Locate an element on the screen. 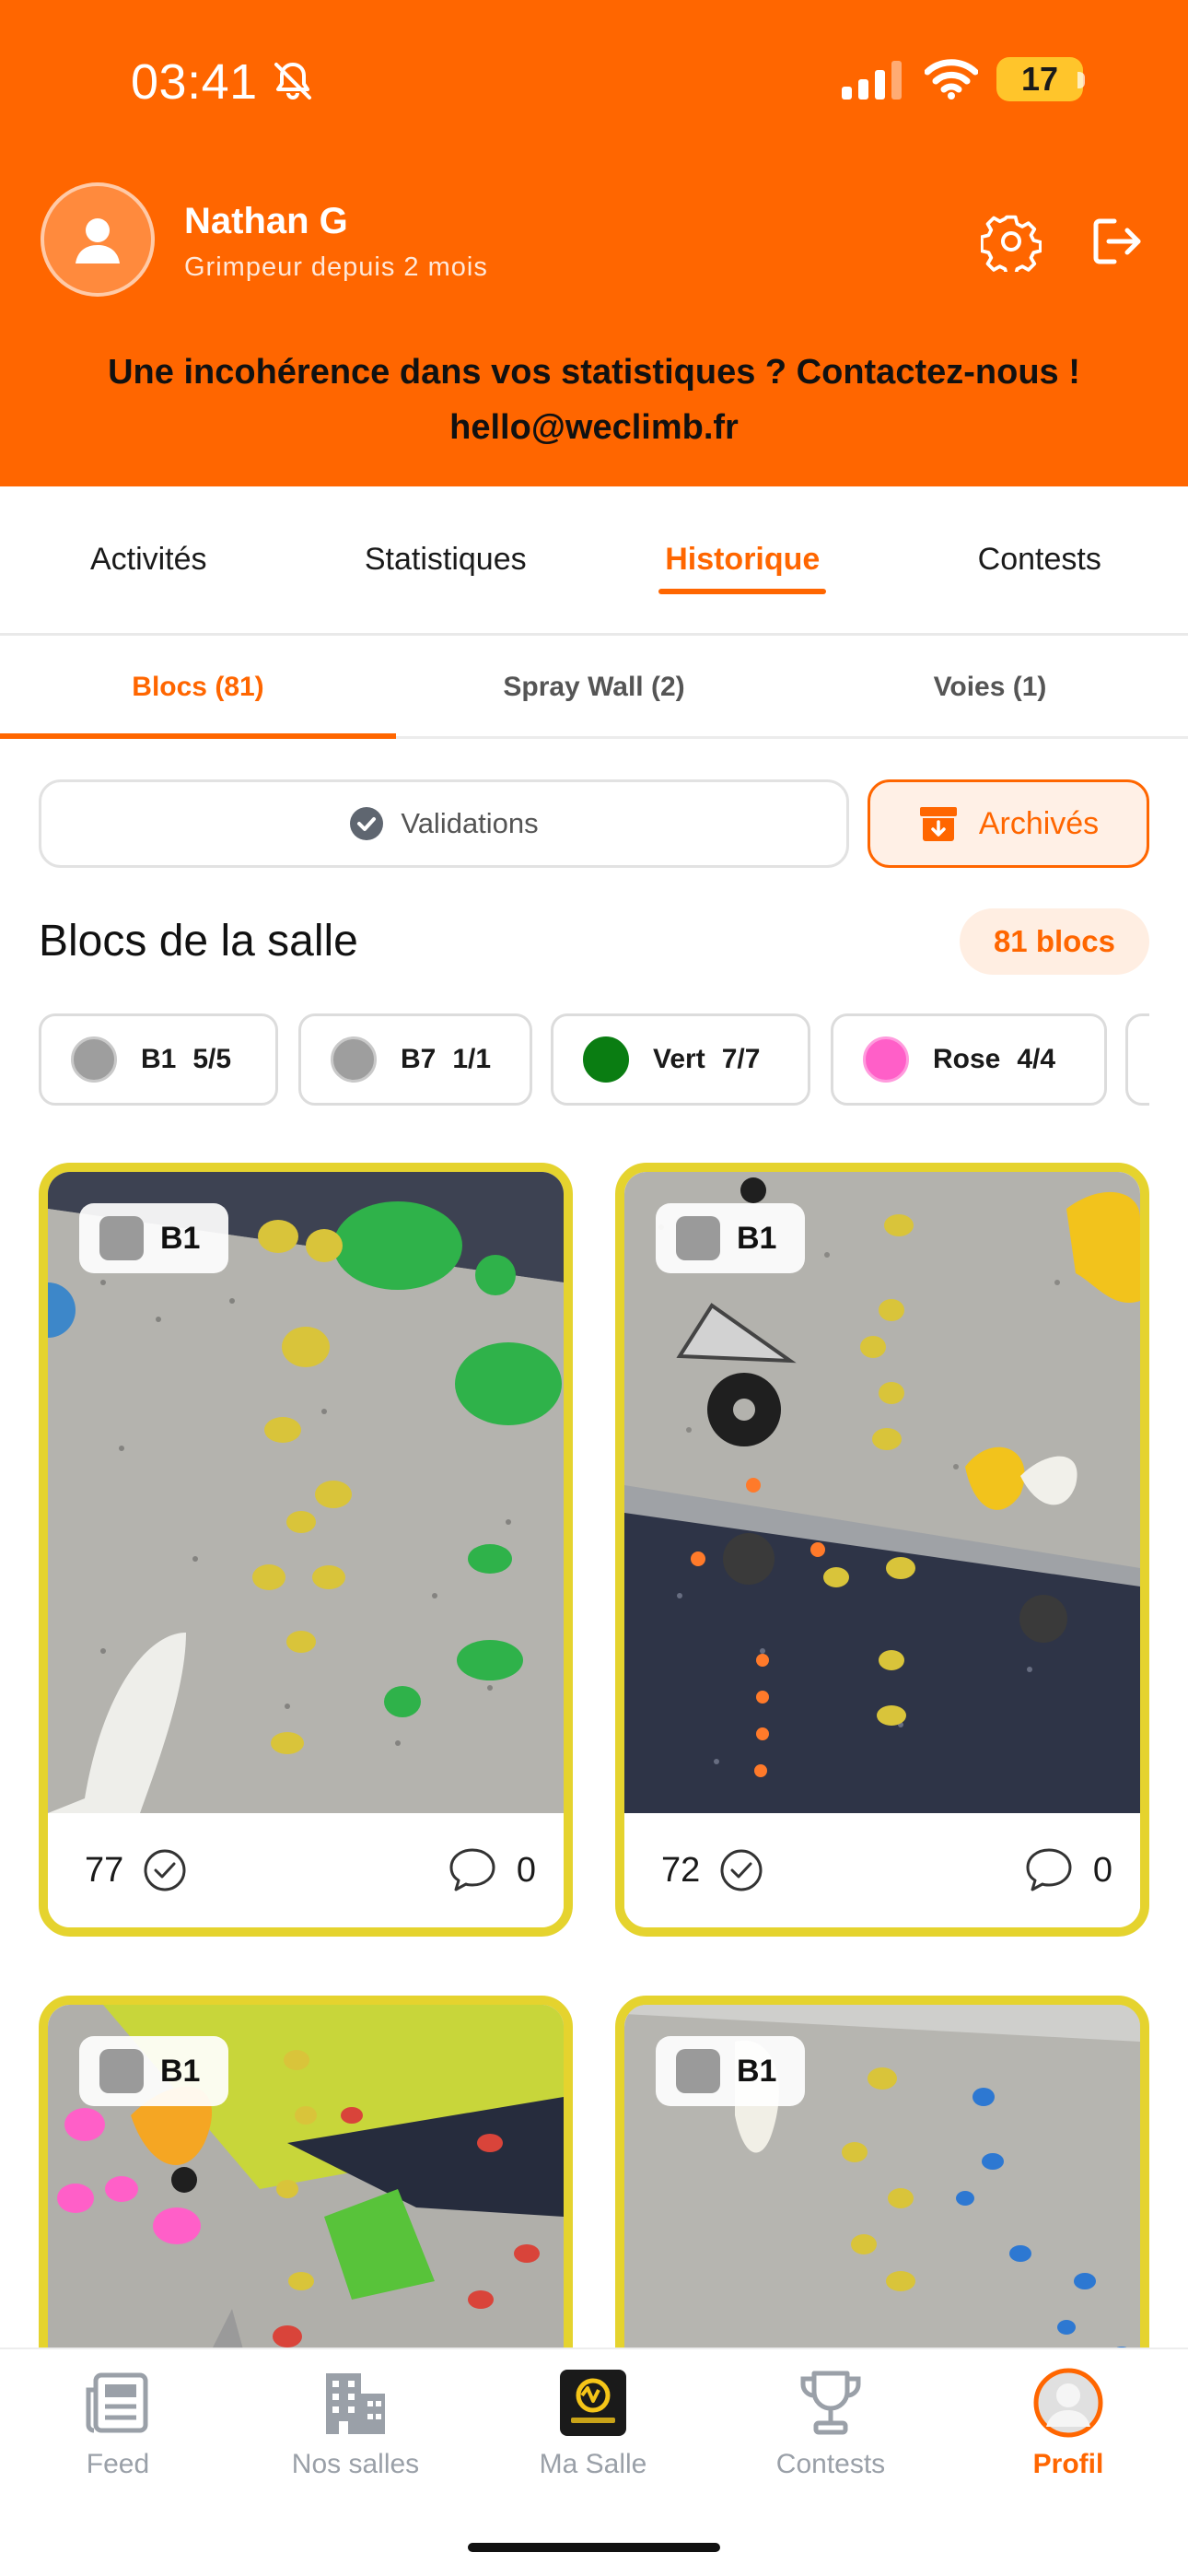  contact-email-link: hello@weclimb.fr is located at coordinates (594, 427).